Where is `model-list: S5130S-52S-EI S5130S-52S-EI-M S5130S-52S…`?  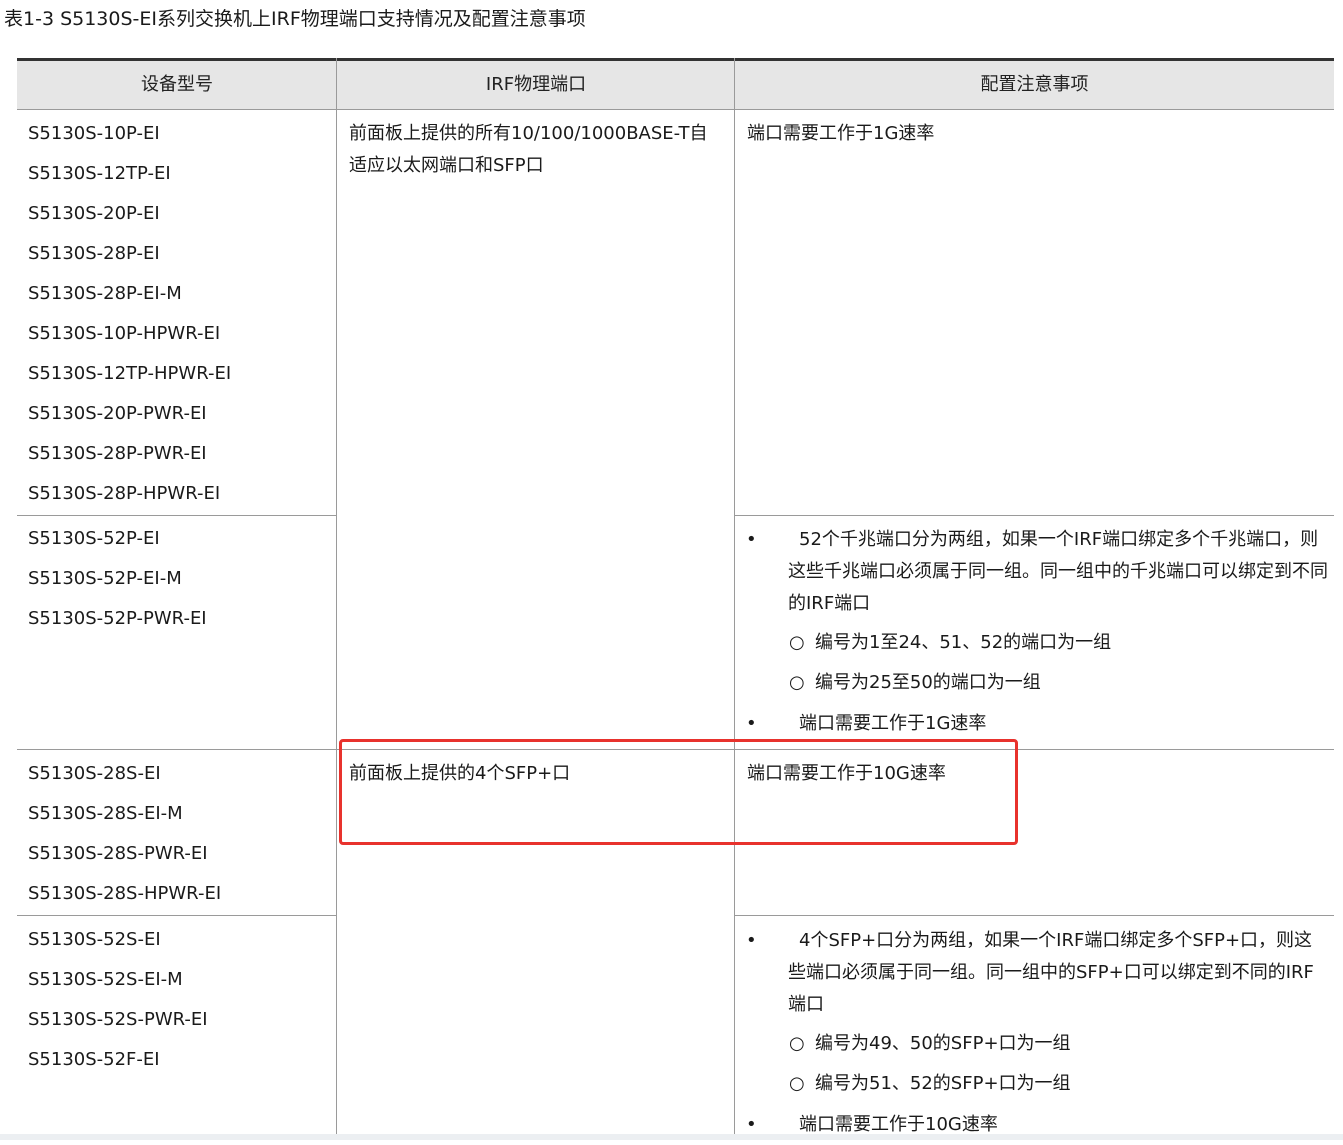 model-list: S5130S-52S-EI S5130S-52S-EI-M S5130S-52S… is located at coordinates (118, 1000).